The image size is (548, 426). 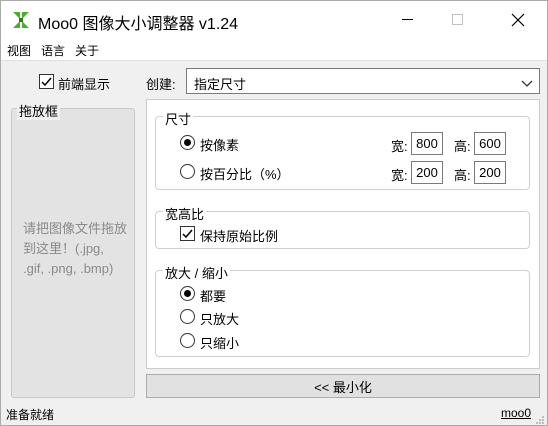 I want to click on by-pixel-radio, so click(x=187, y=142).